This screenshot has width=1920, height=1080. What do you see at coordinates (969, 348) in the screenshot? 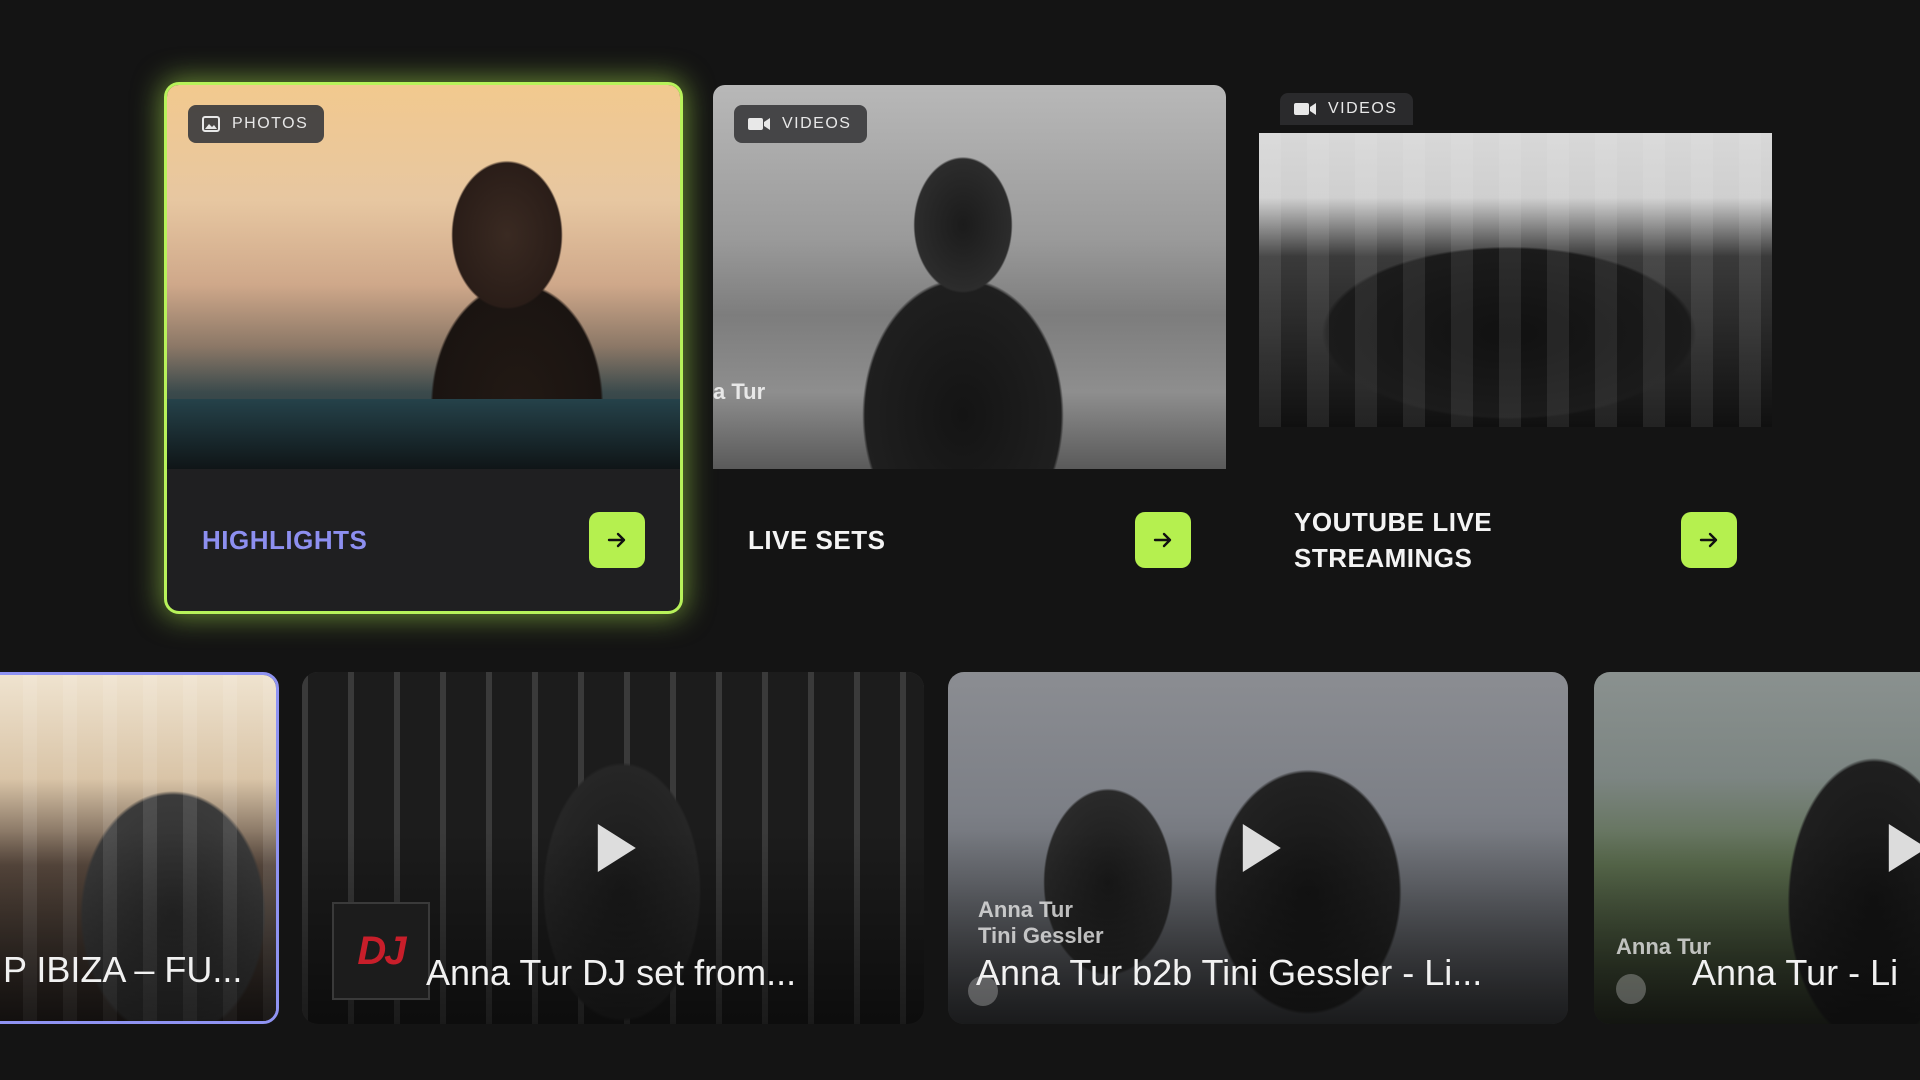
I see `category-card-live-sets: a Tur VIDEOS LIVE SETS` at bounding box center [969, 348].